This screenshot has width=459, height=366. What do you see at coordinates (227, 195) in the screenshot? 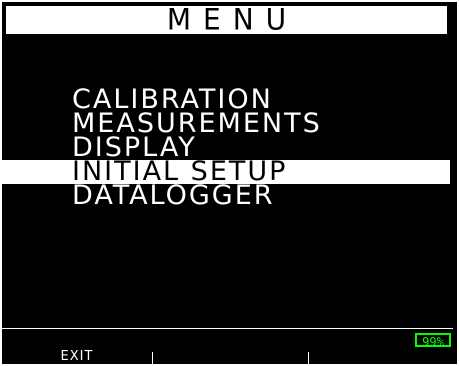
I see `menu-item-datalogger: DATALOGGER` at bounding box center [227, 195].